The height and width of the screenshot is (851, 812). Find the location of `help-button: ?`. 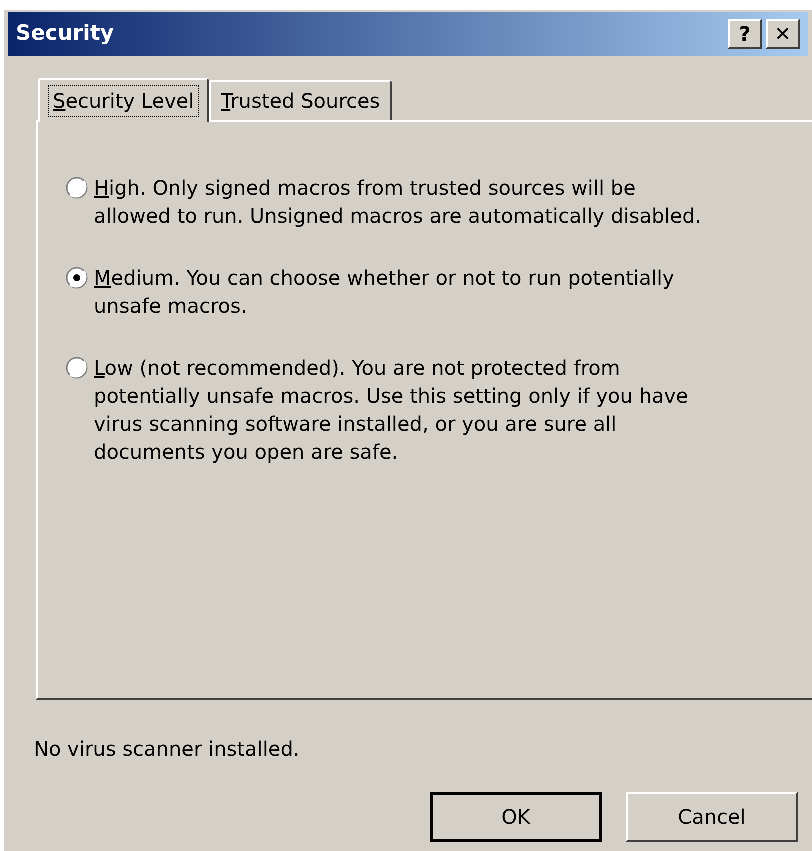

help-button: ? is located at coordinates (745, 34).